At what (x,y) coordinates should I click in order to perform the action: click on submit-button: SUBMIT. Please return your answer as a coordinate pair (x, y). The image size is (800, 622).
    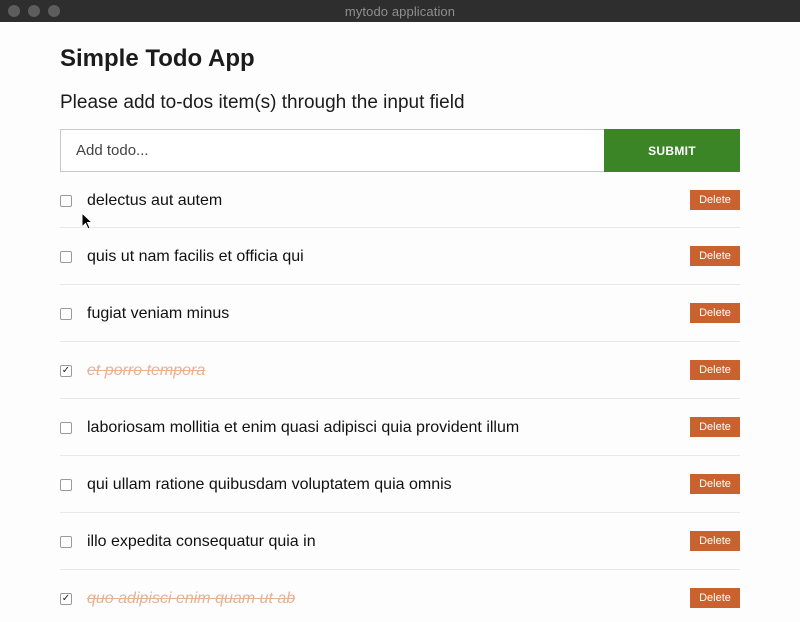
    Looking at the image, I should click on (672, 150).